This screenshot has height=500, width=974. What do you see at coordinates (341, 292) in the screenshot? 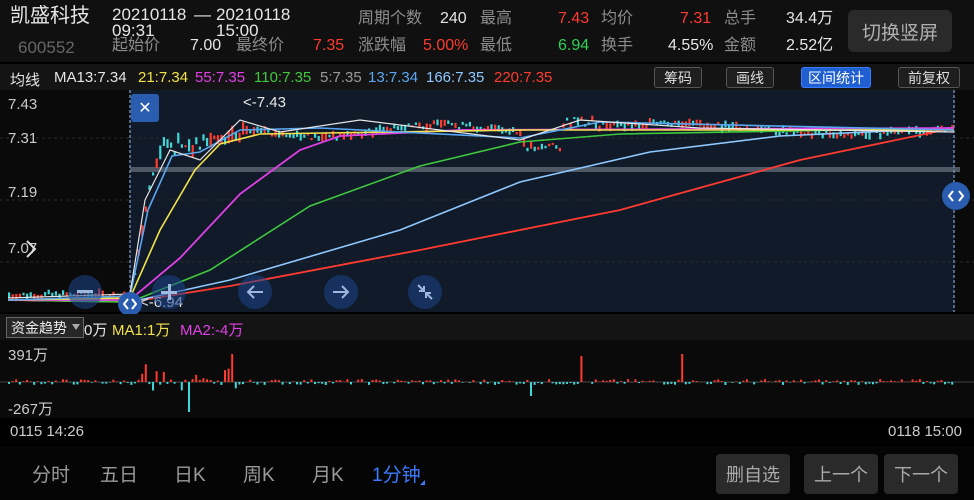
I see `scroll-right-button` at bounding box center [341, 292].